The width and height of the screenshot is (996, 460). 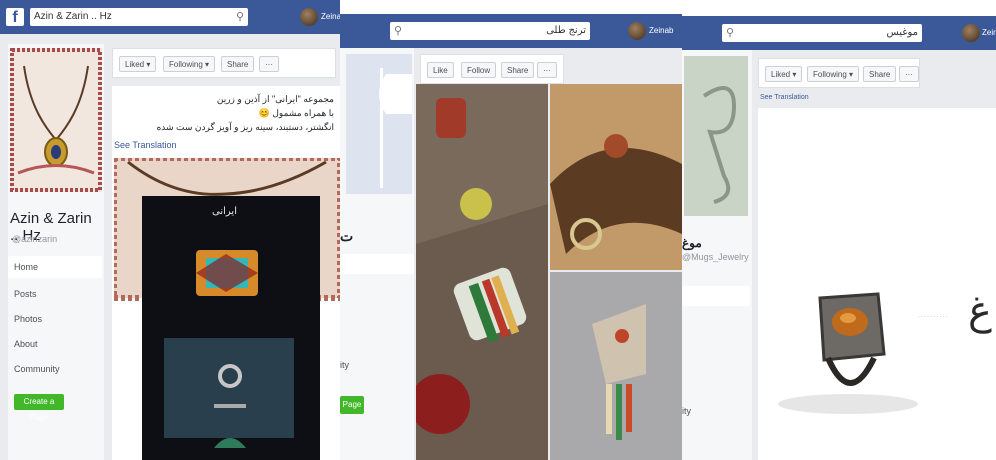 What do you see at coordinates (73, 16) in the screenshot?
I see `search-value: Azin & Zarin .. Hz` at bounding box center [73, 16].